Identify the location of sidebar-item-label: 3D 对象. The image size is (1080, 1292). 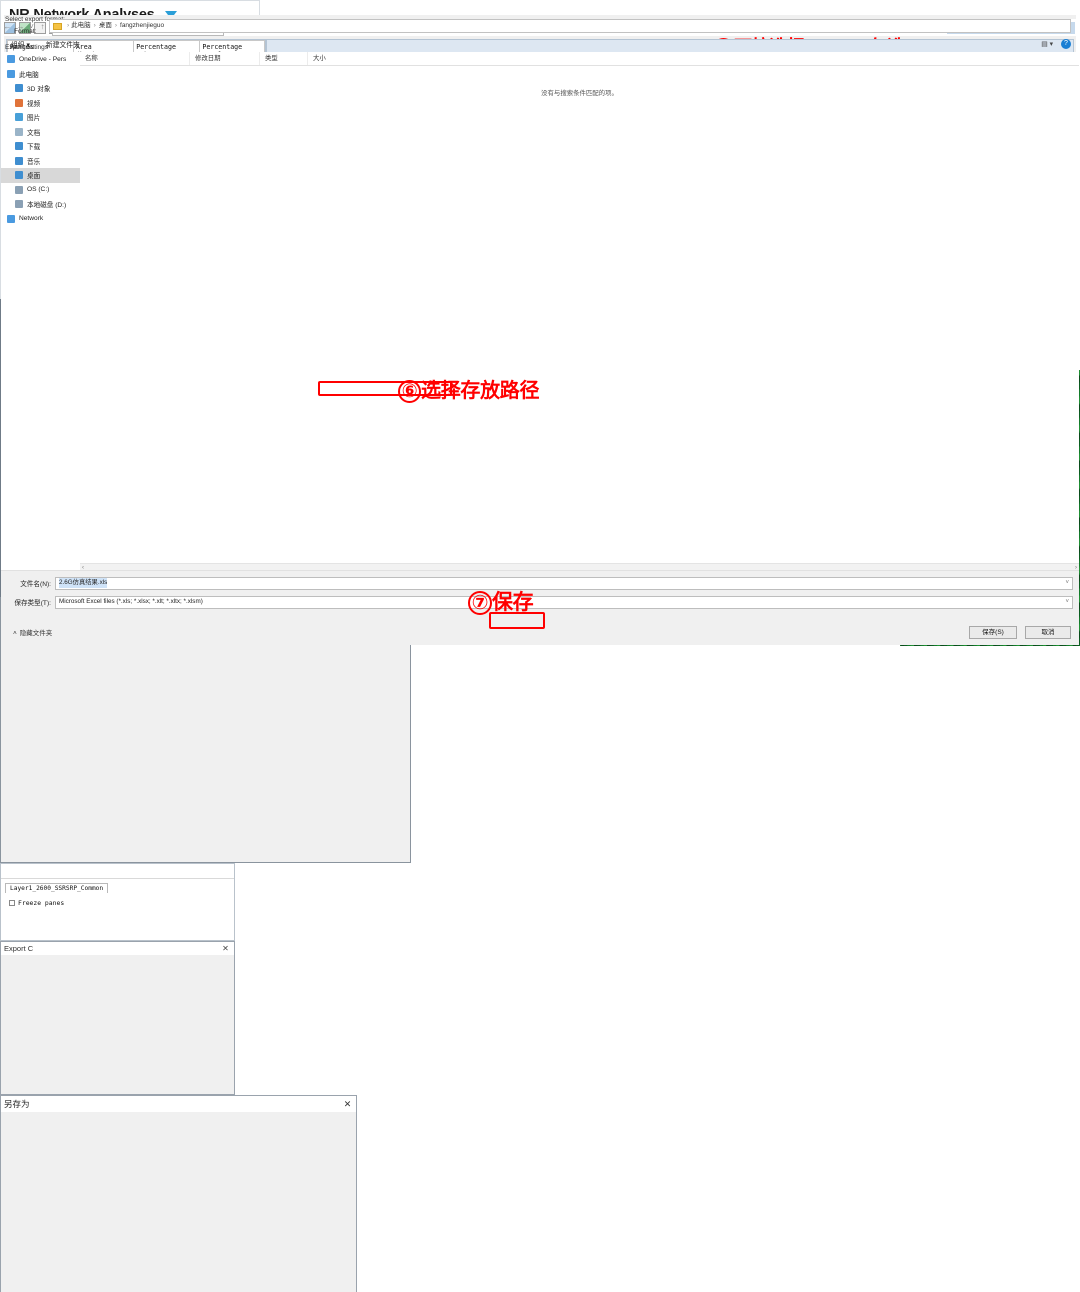
(39, 90).